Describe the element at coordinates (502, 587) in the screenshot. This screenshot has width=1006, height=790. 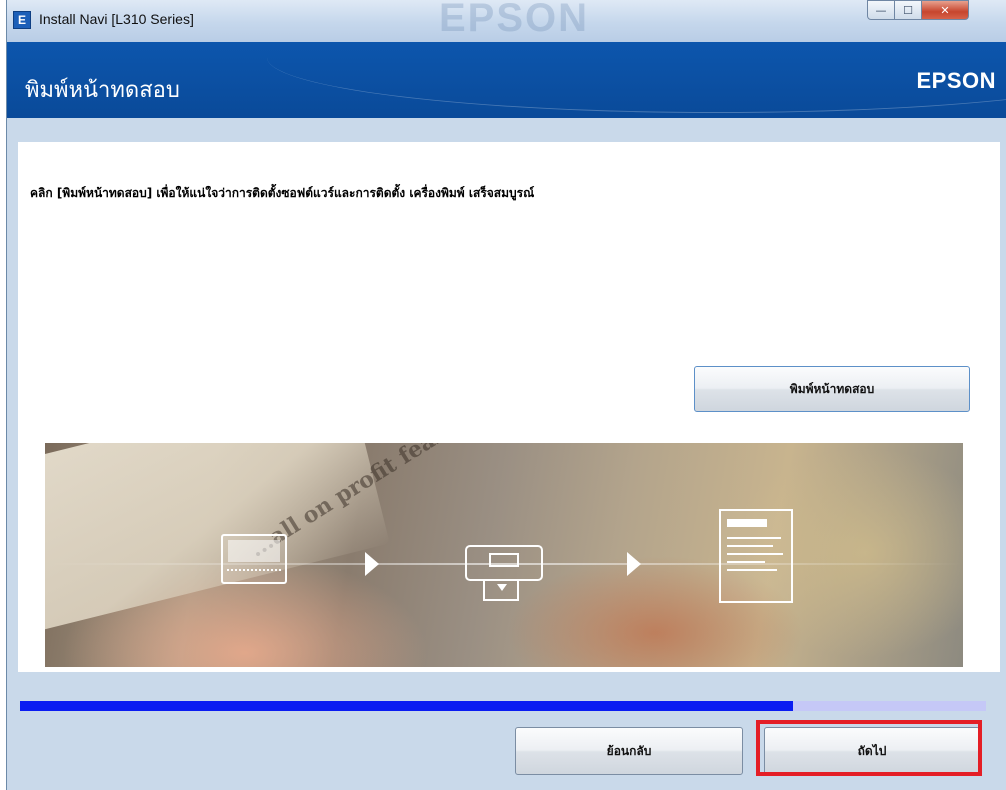
I see `printer-output-arrow` at that location.